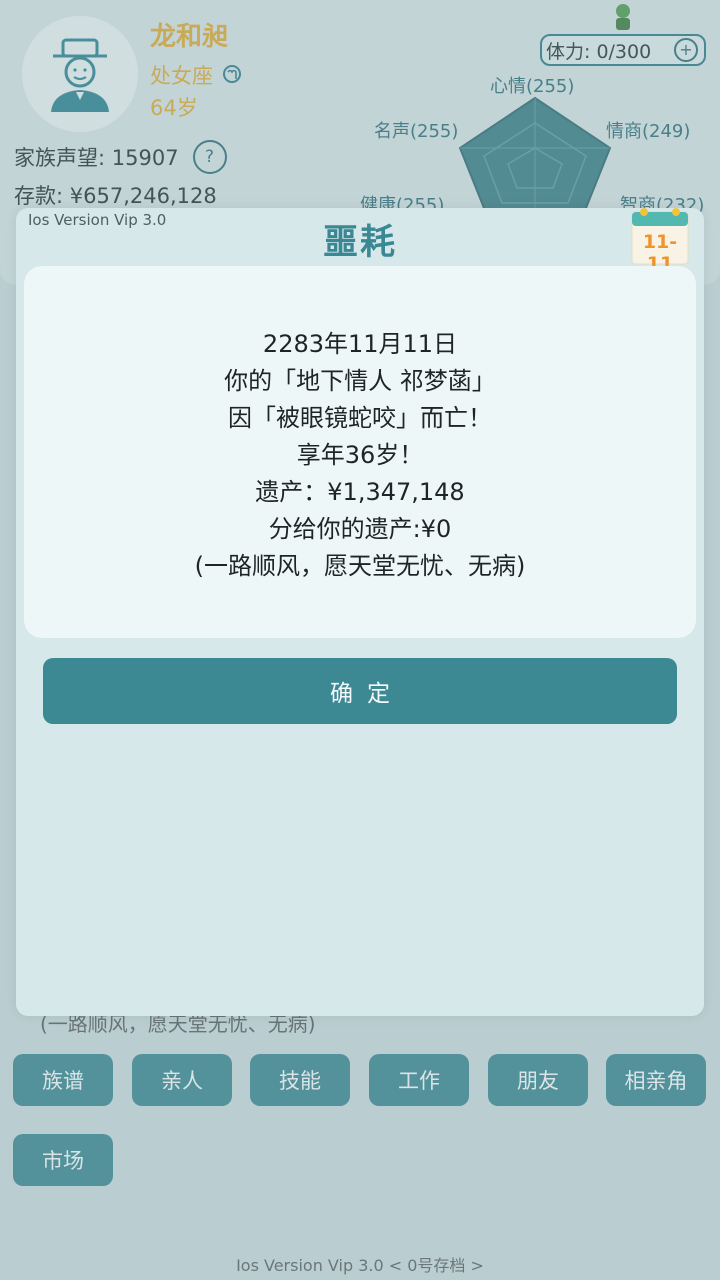  I want to click on calendar-icon: 11-11, so click(660, 241).